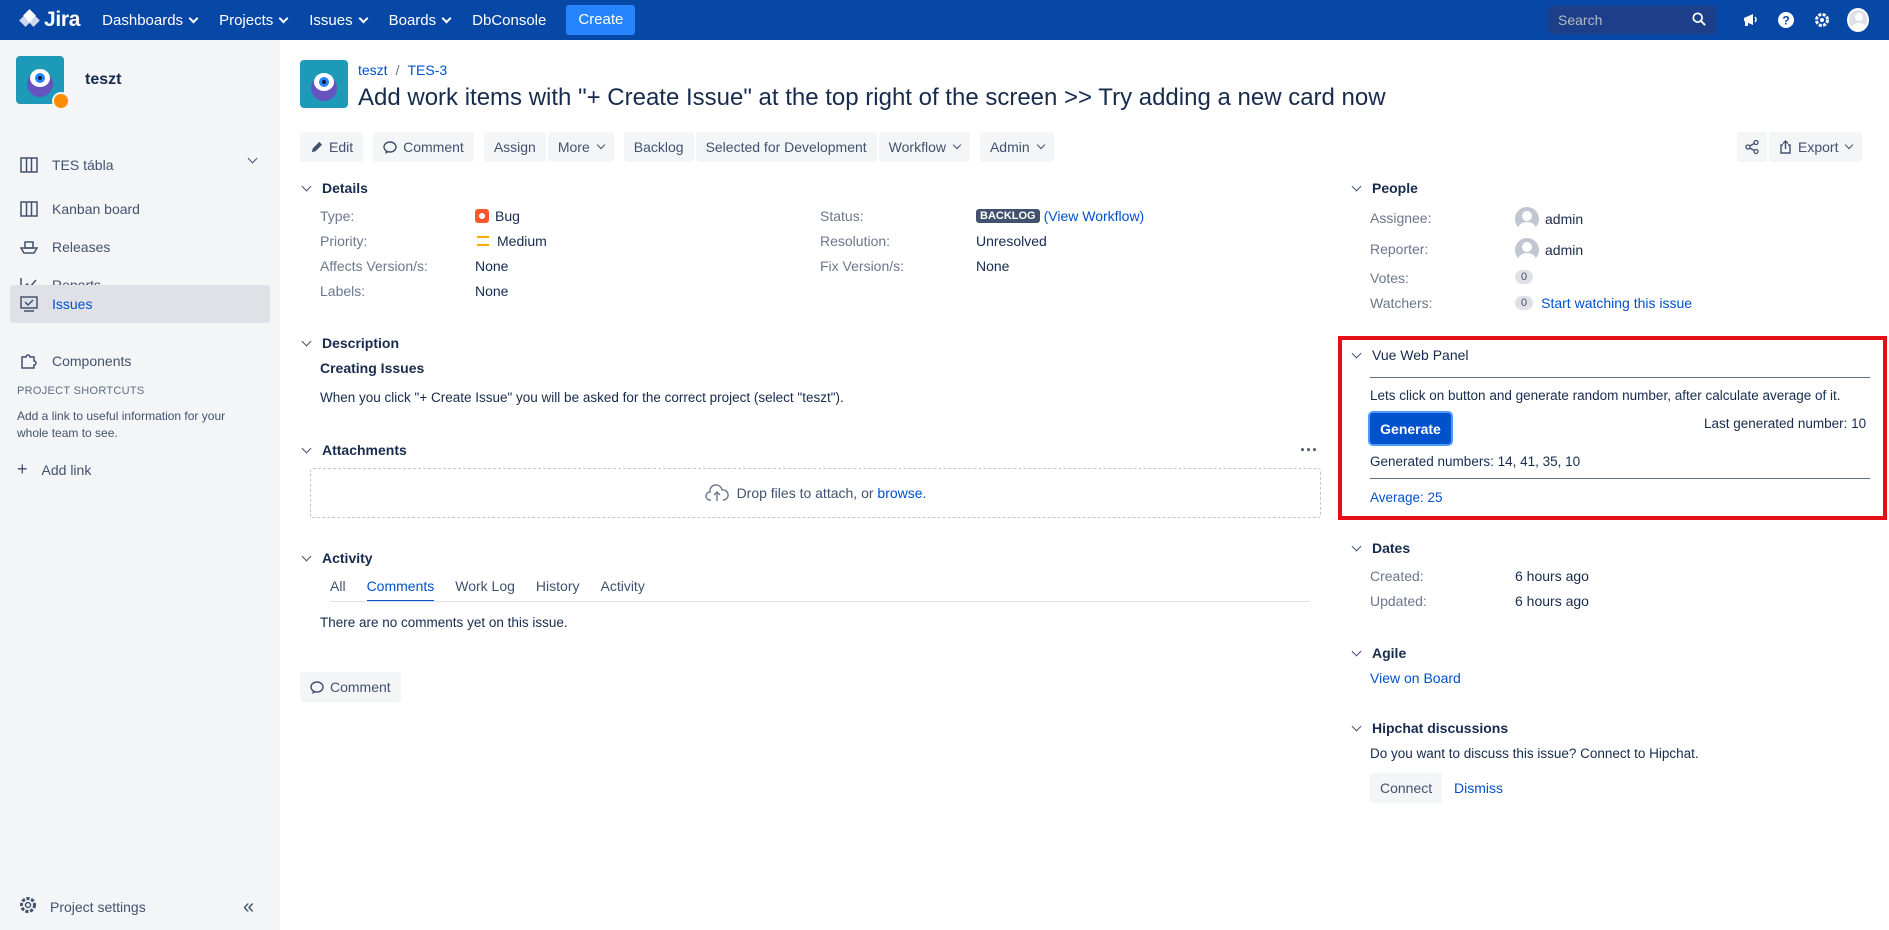  What do you see at coordinates (1620, 478) in the screenshot?
I see `divider` at bounding box center [1620, 478].